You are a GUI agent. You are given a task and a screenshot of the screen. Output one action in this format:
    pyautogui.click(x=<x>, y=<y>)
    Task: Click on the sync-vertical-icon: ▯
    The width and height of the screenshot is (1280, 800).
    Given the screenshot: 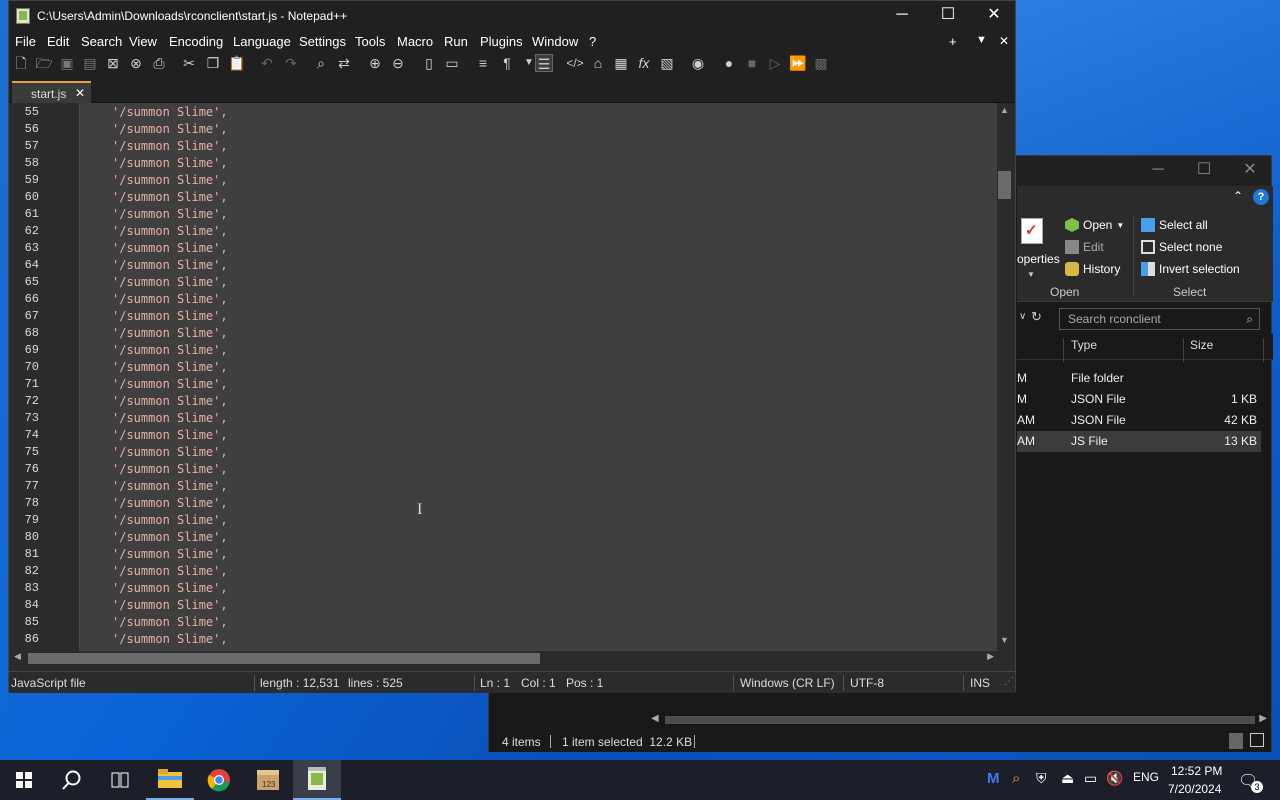 What is the action you would take?
    pyautogui.click(x=429, y=63)
    